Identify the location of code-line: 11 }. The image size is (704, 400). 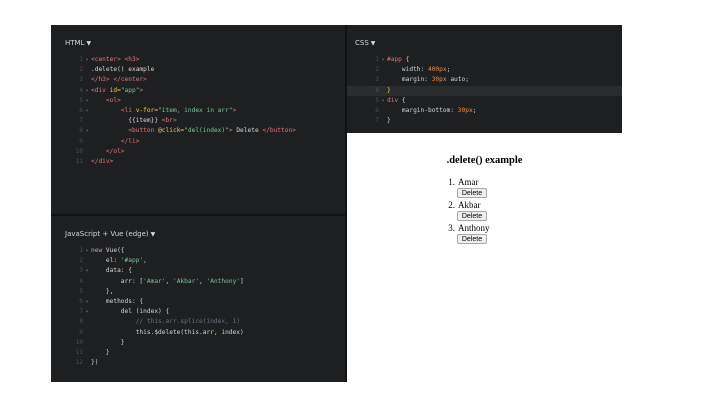
(198, 353).